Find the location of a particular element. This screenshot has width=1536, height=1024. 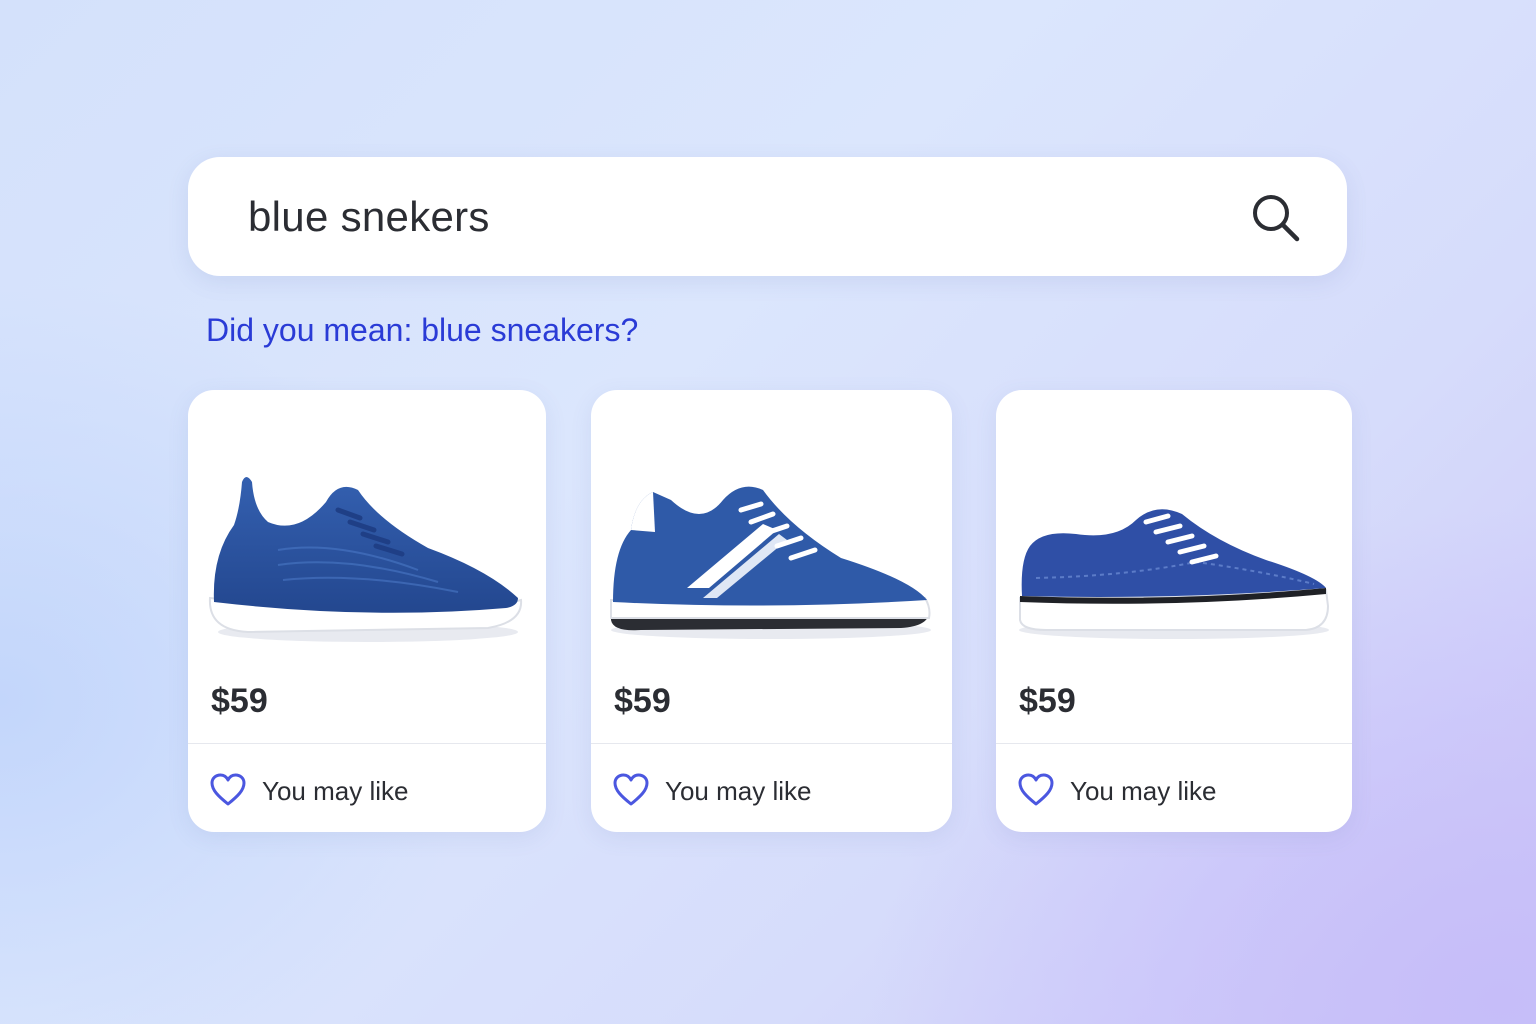

sneaker-knit-image is located at coordinates (365, 559).